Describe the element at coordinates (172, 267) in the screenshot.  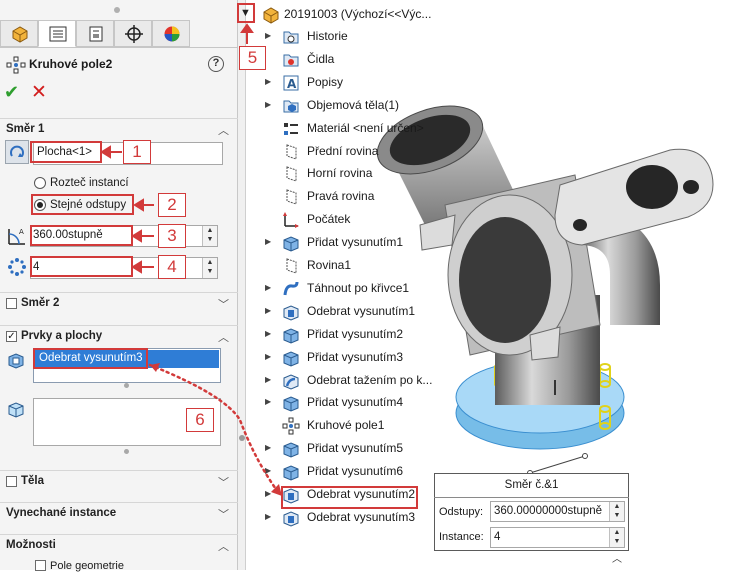
I see `callout-4: 4` at that location.